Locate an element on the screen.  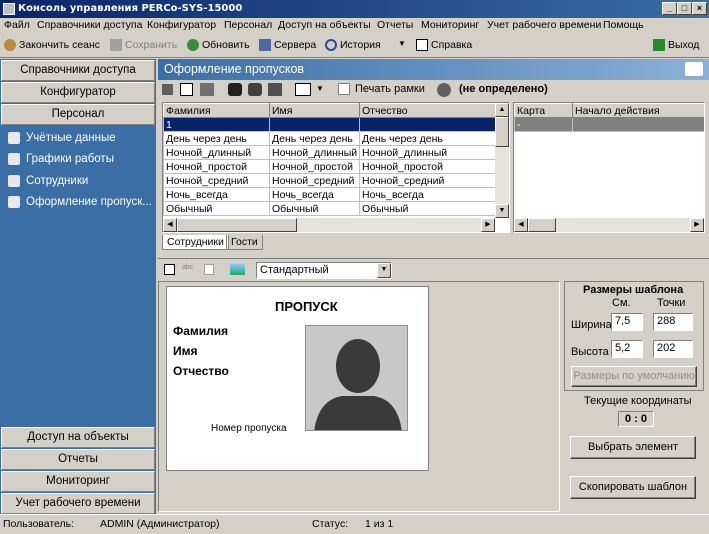
help-button: Справка is located at coordinates (444, 45).